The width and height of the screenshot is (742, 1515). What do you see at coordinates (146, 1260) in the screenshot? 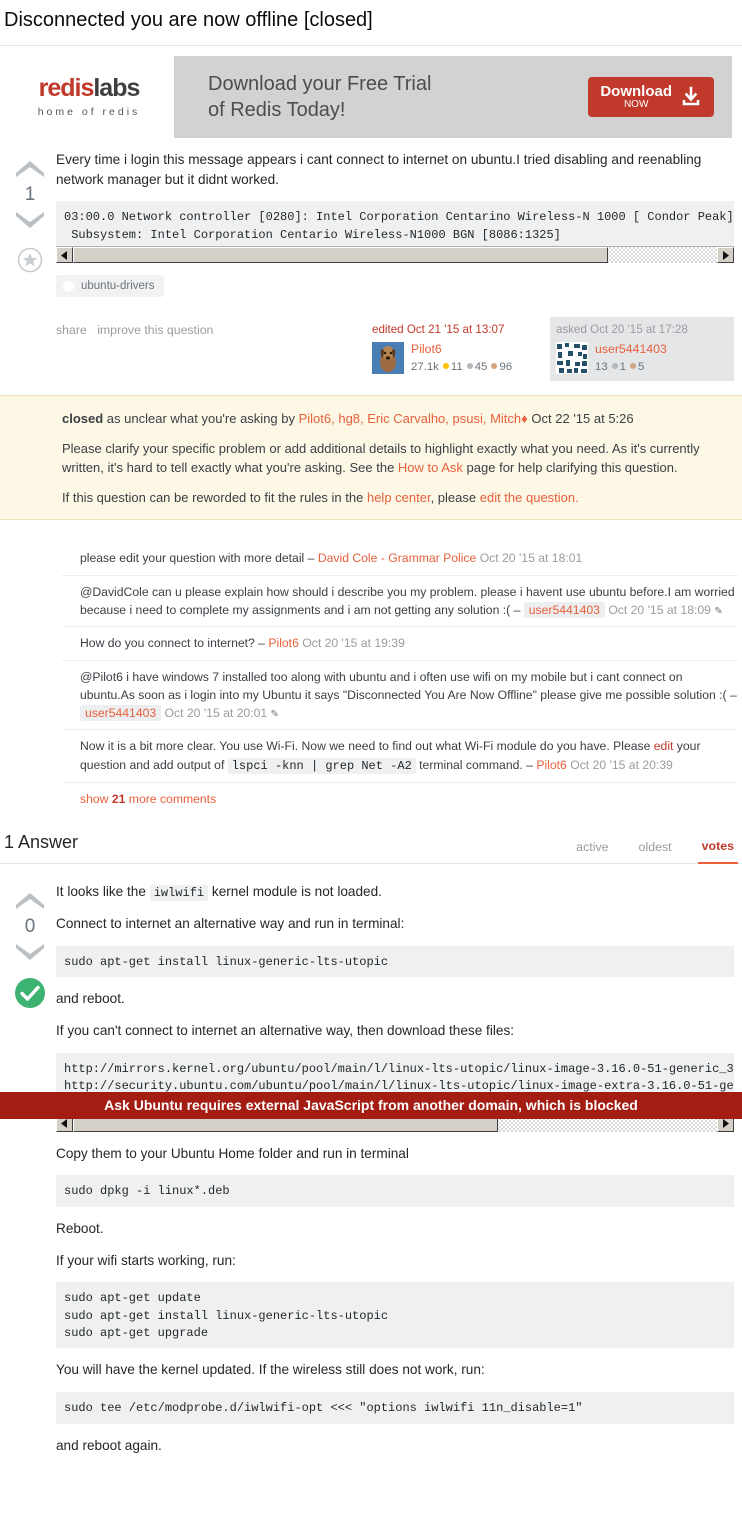
I see `answer-paragraph-7: If your wifi starts working, run:` at bounding box center [146, 1260].